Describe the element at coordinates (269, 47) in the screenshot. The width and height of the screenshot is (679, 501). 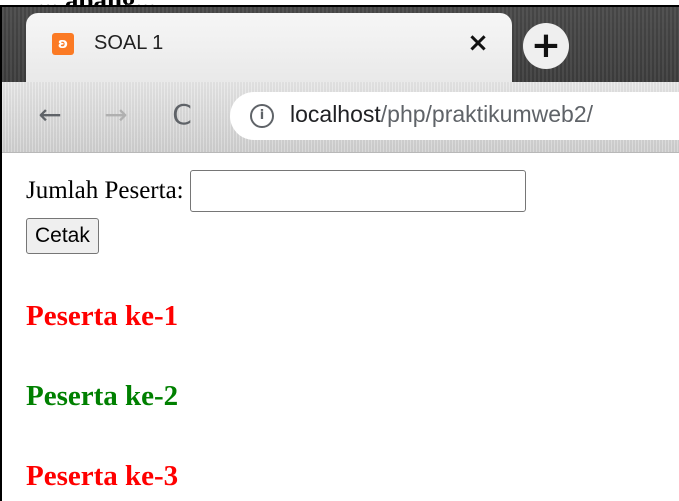
I see `tab-soal-1: ʚ SOAL 1 ×` at that location.